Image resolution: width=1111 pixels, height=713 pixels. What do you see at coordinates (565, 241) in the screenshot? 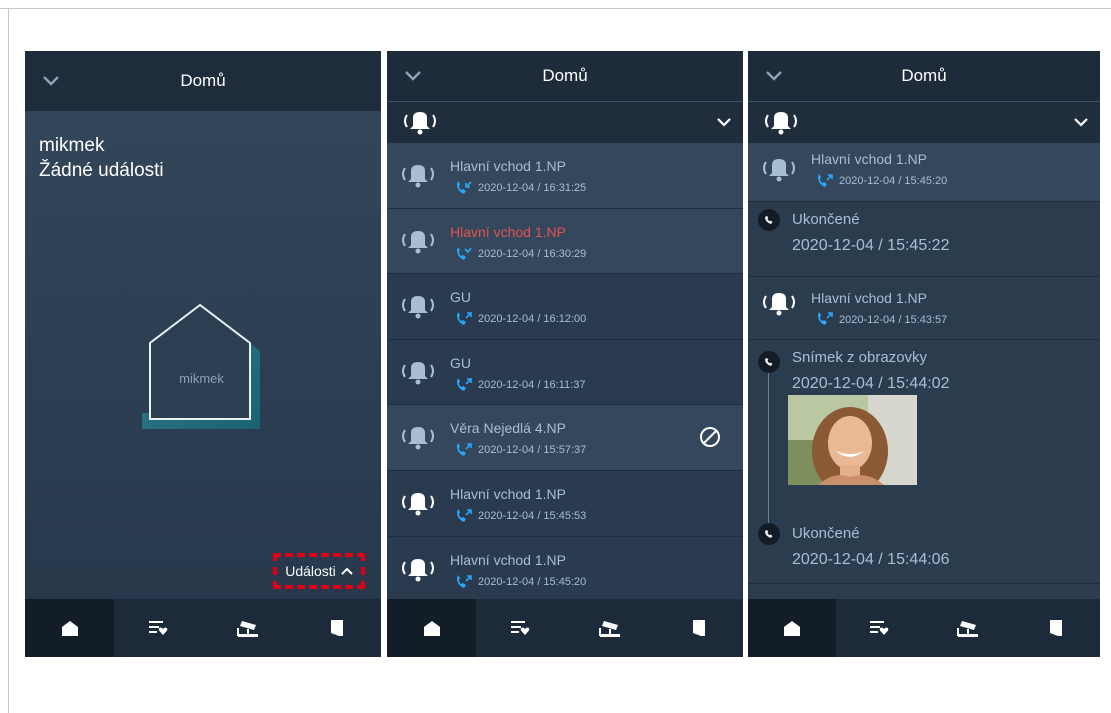
I see `event-list-item: Hlavní vchod 1.NP 2020-12-04 / 16:30:29` at bounding box center [565, 241].